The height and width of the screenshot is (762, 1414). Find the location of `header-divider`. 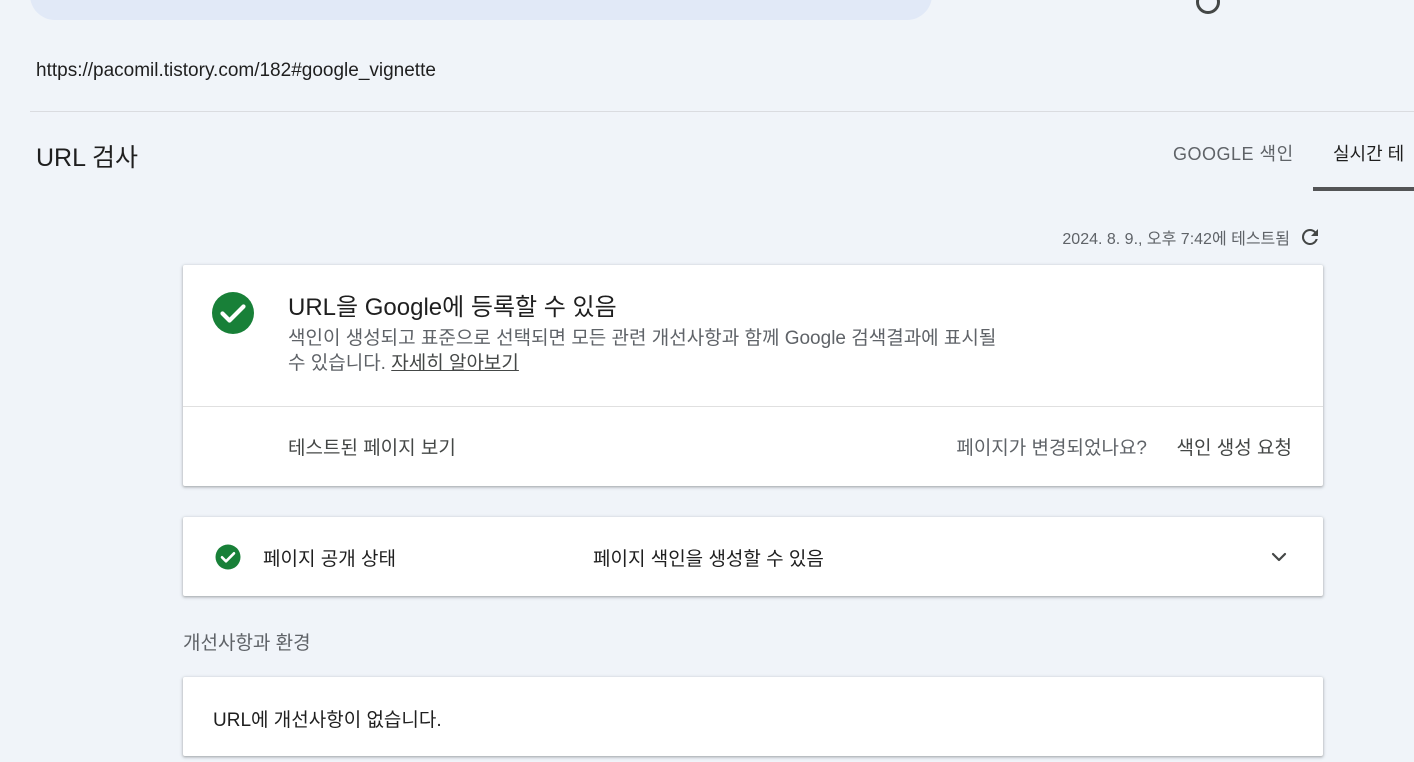

header-divider is located at coordinates (722, 111).